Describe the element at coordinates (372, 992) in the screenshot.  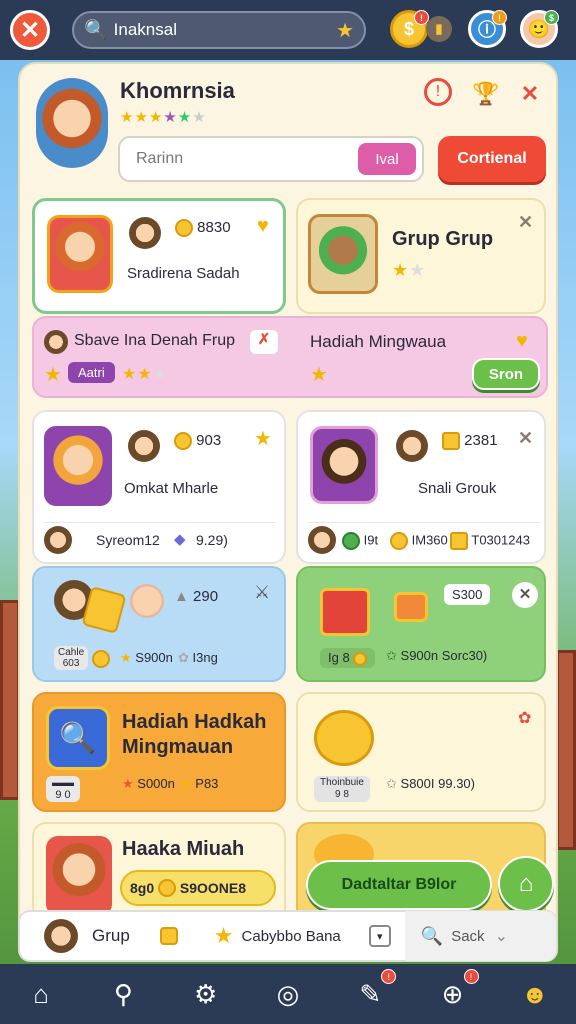
I see `notes-icon: ✎!` at that location.